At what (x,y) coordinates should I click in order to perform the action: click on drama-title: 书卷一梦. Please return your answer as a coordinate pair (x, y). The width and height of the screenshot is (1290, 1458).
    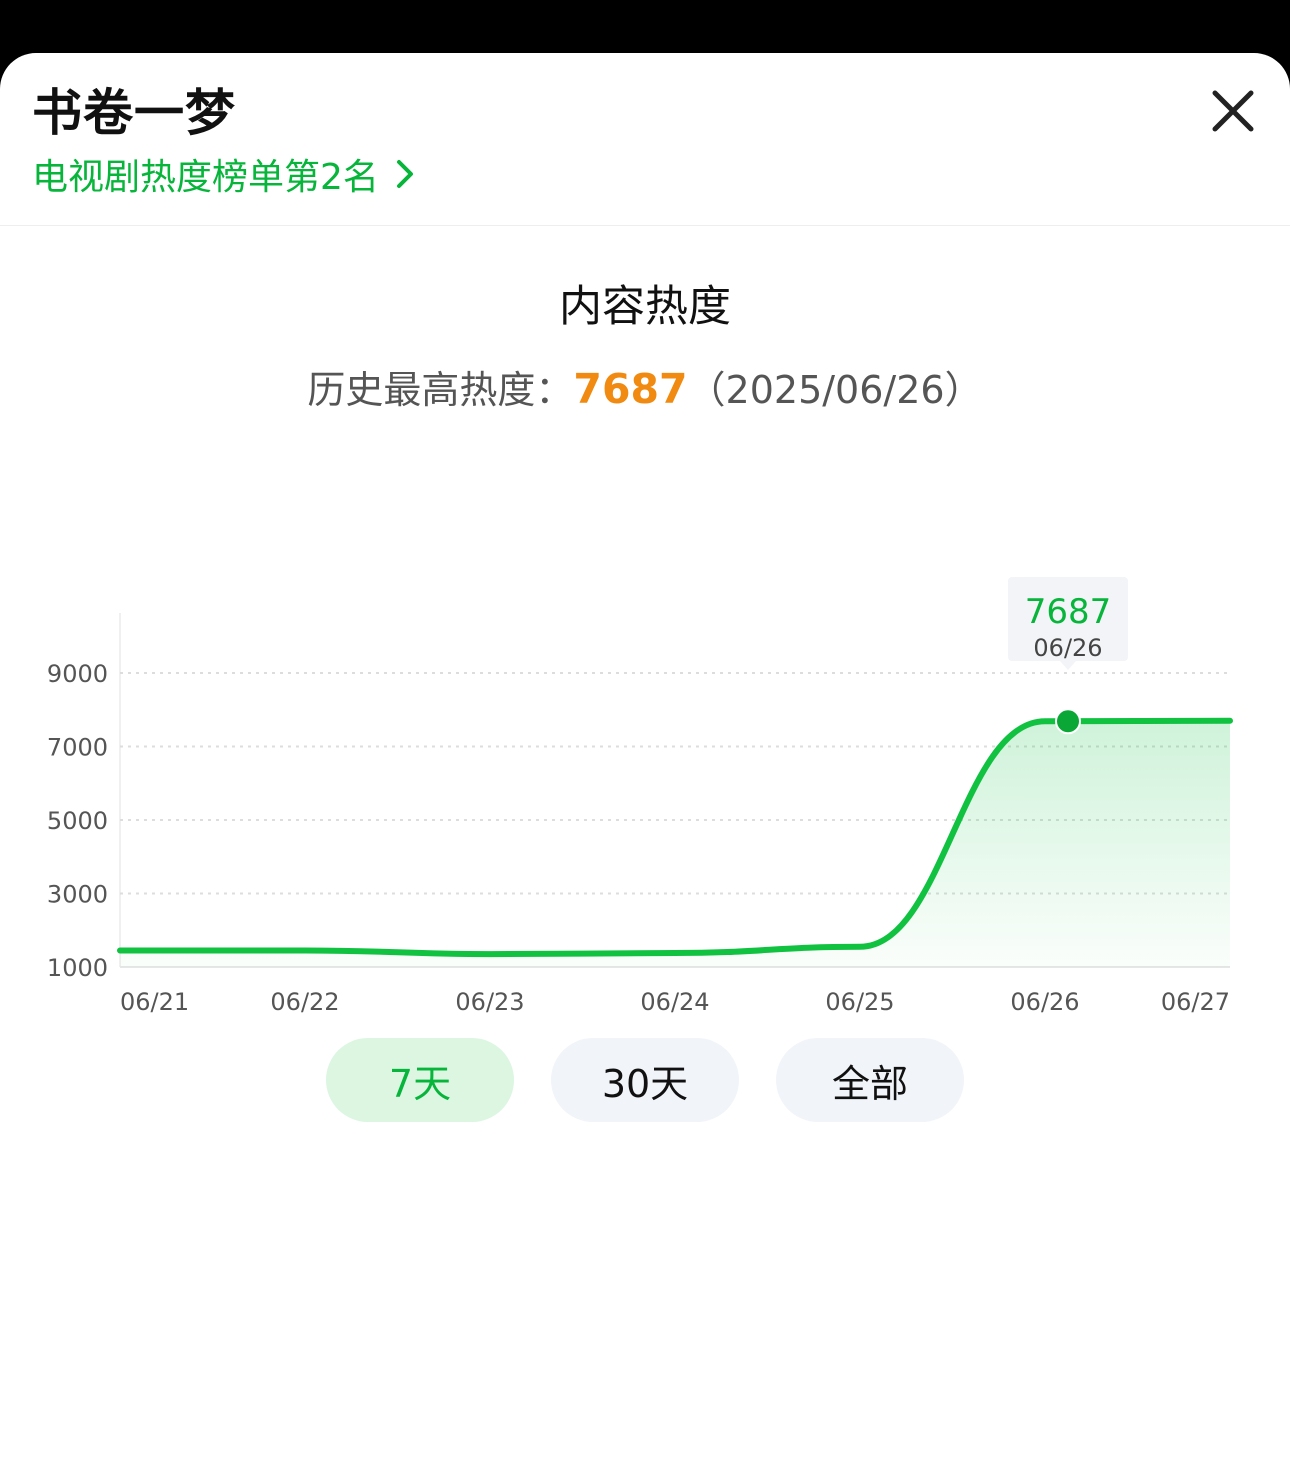
    Looking at the image, I should click on (134, 113).